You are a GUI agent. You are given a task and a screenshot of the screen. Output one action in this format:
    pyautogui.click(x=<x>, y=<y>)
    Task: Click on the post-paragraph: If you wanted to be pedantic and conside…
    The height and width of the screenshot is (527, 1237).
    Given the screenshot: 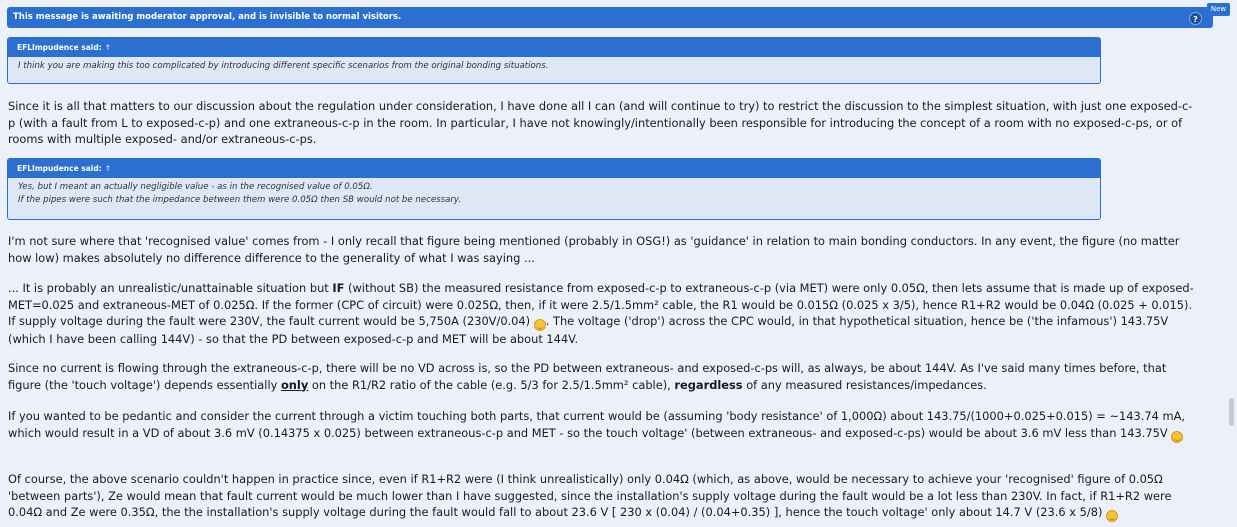 What is the action you would take?
    pyautogui.click(x=603, y=425)
    